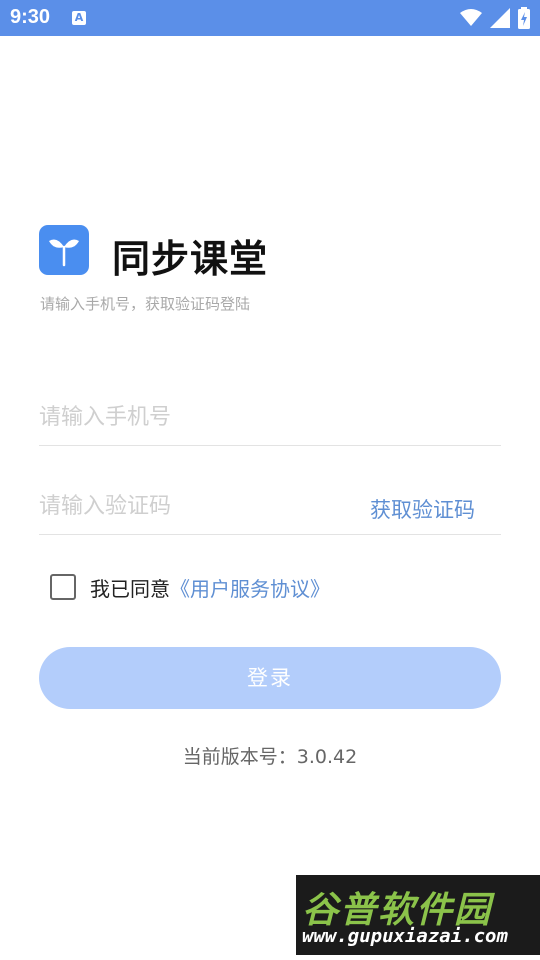 This screenshot has height=960, width=540. I want to click on user-agreement-link: 《用户服务协议》, so click(250, 587).